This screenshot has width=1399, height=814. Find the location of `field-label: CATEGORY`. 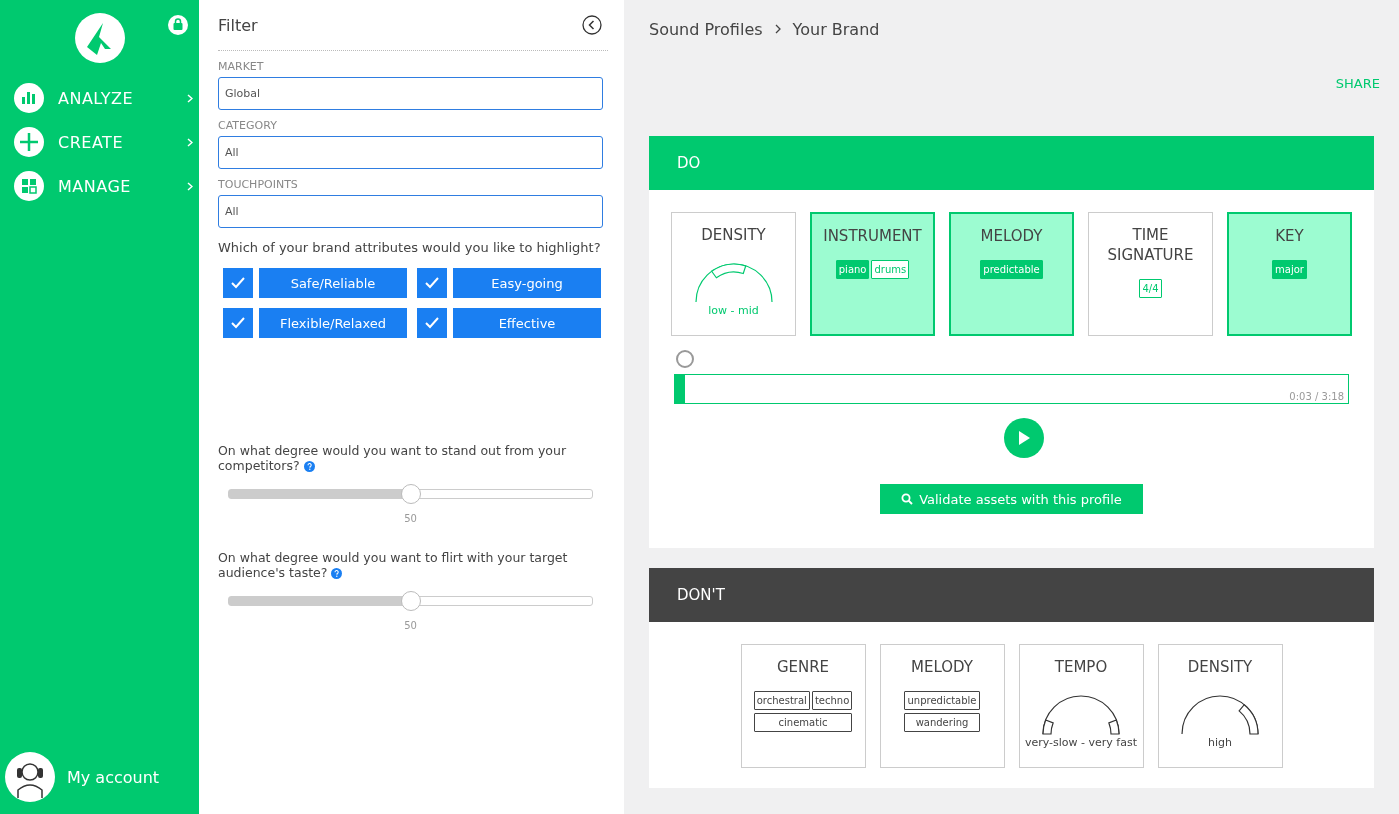

field-label: CATEGORY is located at coordinates (248, 125).